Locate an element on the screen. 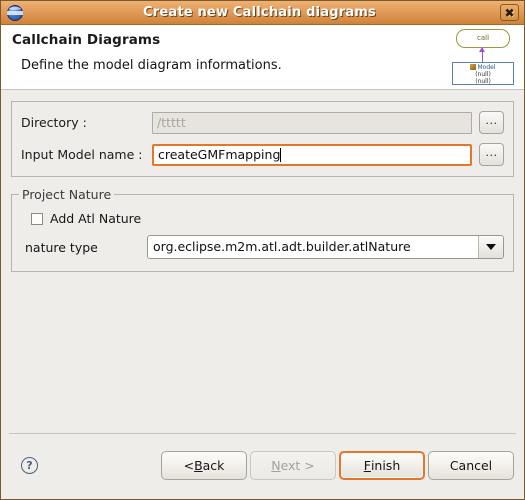 Image resolution: width=525 pixels, height=500 pixels. window-title: Create new Callchain diagrams is located at coordinates (259, 12).